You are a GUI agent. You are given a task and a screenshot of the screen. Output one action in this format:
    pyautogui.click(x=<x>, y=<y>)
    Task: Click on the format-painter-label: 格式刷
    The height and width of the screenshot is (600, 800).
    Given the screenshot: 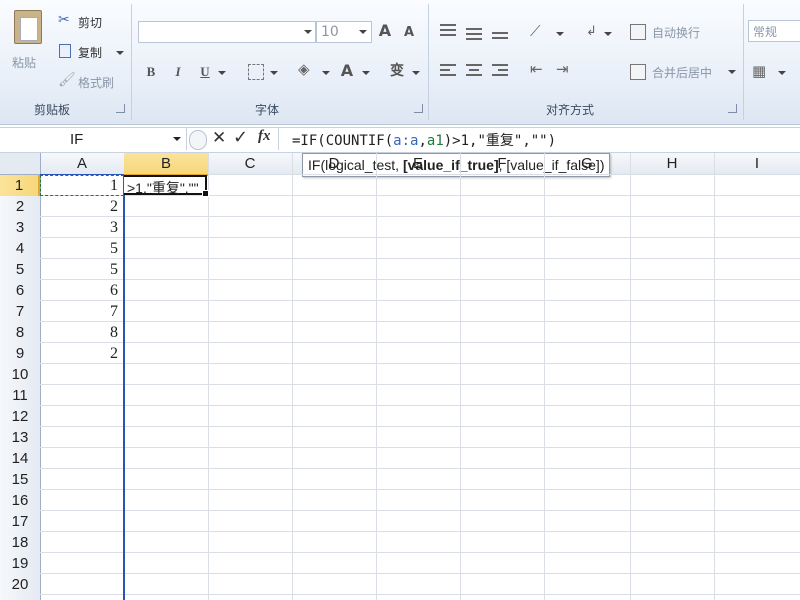 What is the action you would take?
    pyautogui.click(x=96, y=83)
    